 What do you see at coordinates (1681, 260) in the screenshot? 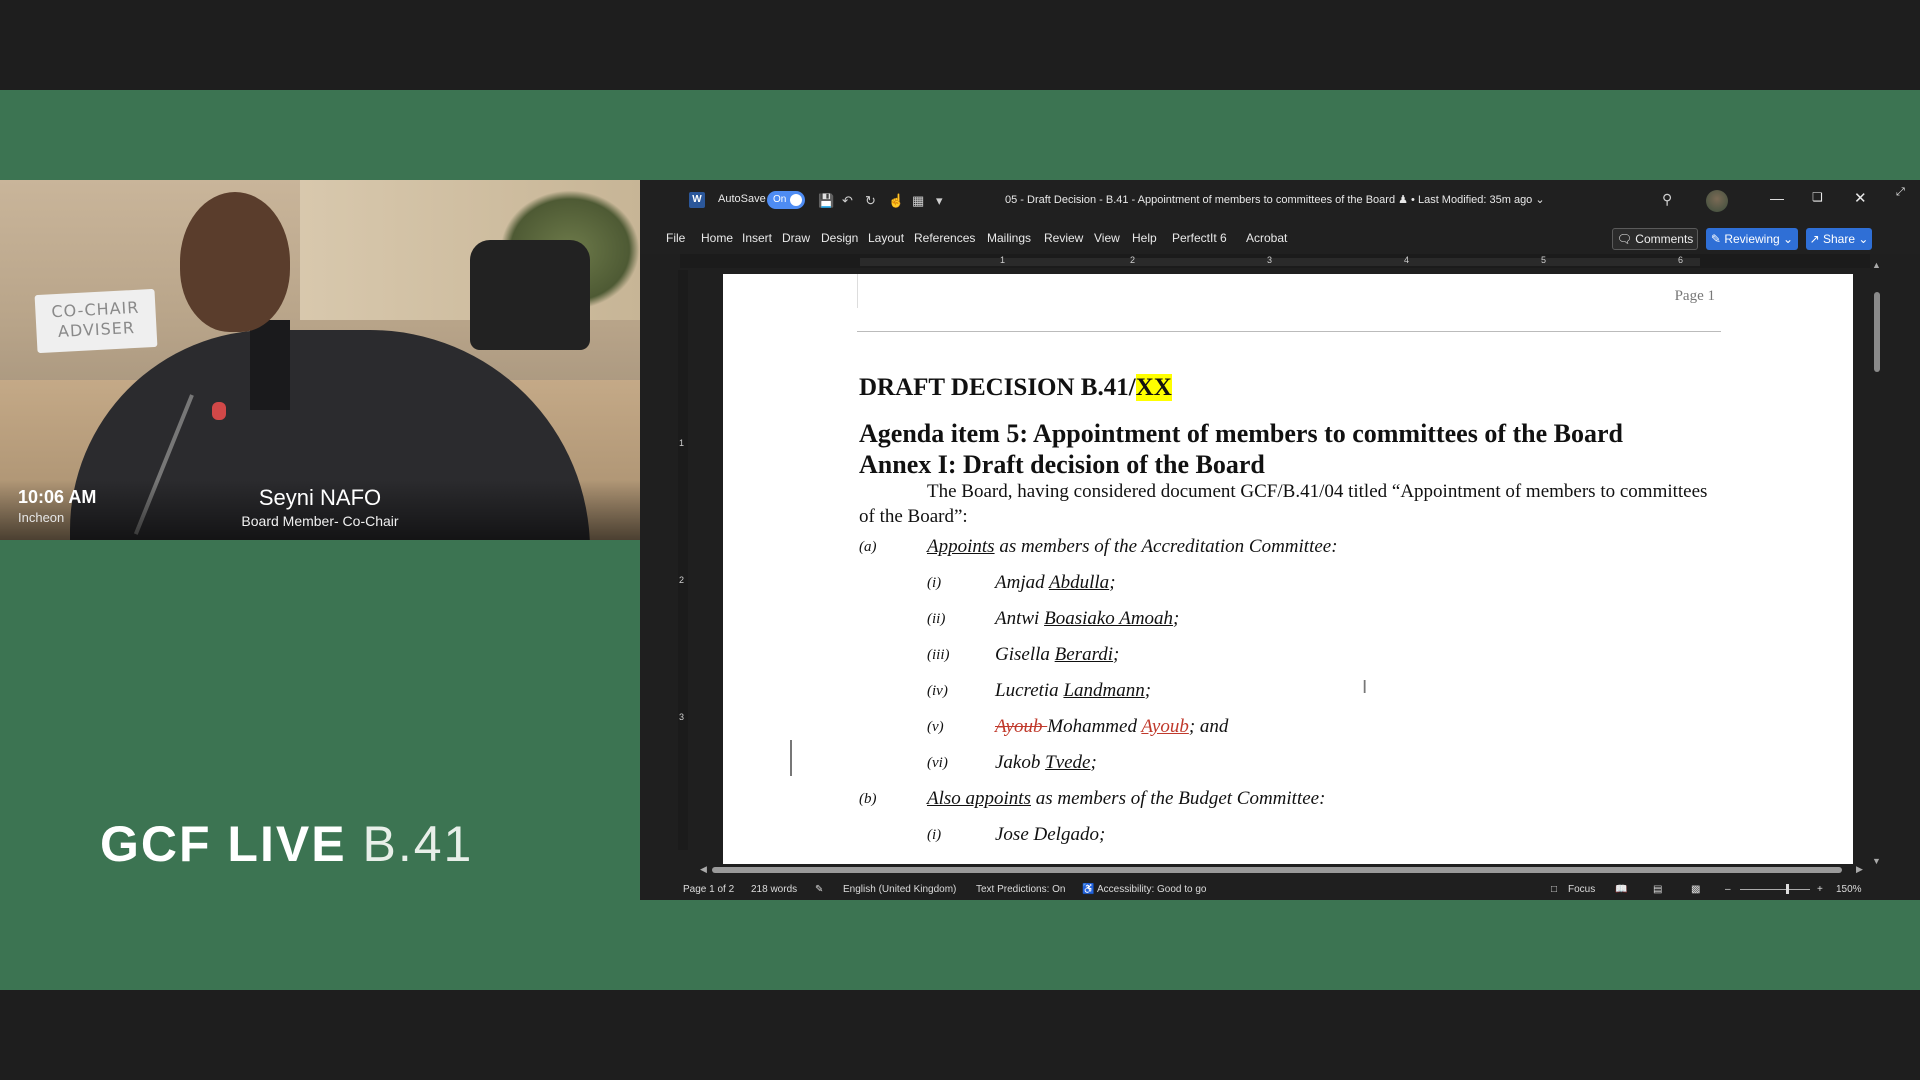
I see `ruler-number: 6` at bounding box center [1681, 260].